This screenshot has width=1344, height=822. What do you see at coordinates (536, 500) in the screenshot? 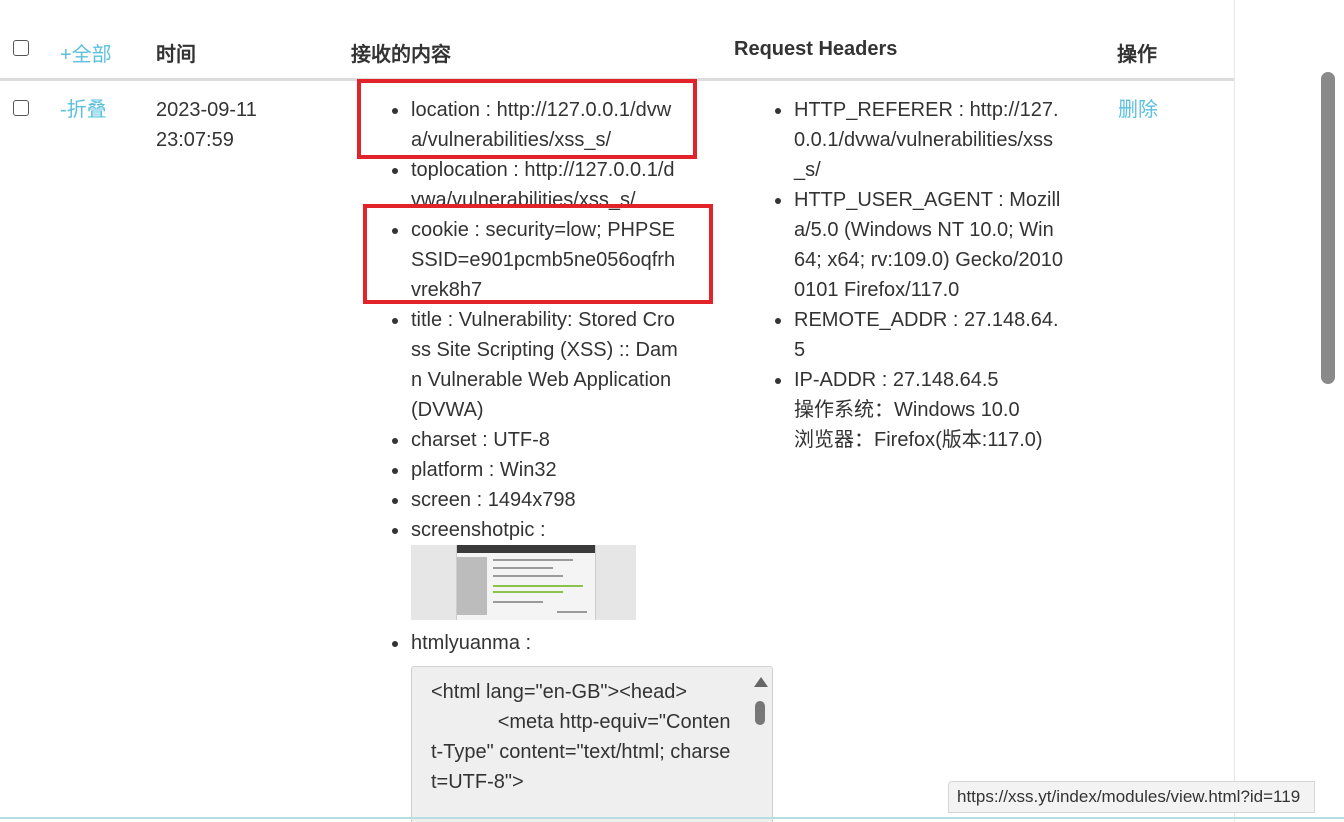
I see `content-item-screen: screen : 1494x798` at bounding box center [536, 500].